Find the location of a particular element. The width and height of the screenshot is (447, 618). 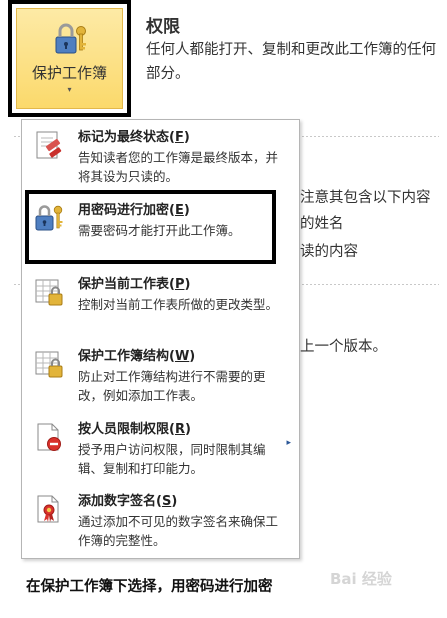

menu-item-description: 告知读者您的工作簿是最终版本，并将其设为只读的。 is located at coordinates (178, 167).